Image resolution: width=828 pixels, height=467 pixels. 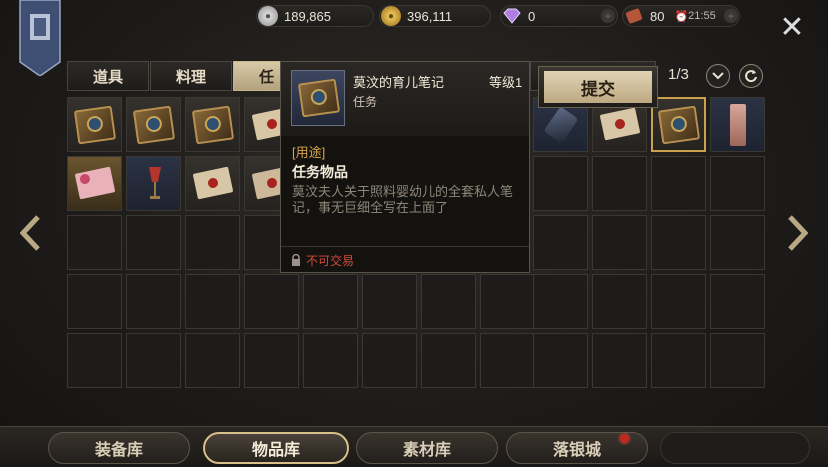 What do you see at coordinates (681, 16) in the screenshot?
I see `clock-icon: ⏰` at bounding box center [681, 16].